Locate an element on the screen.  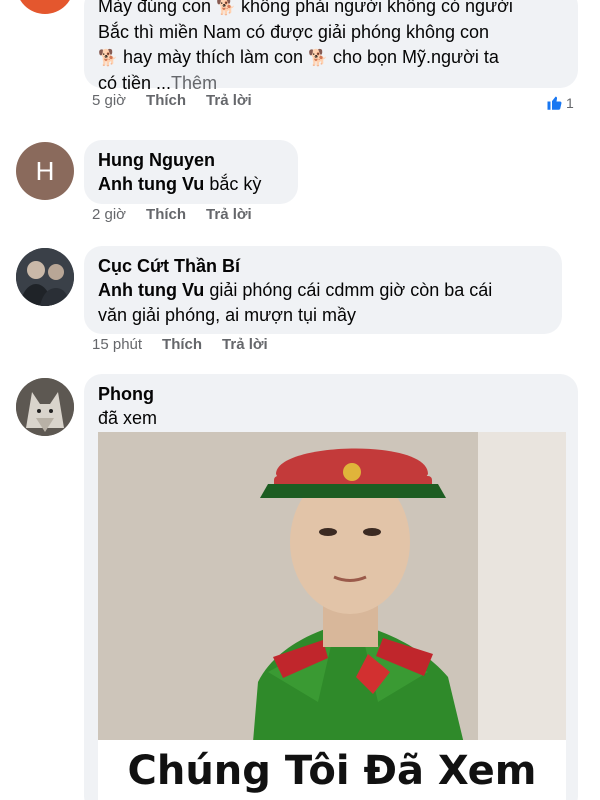
author-name: Cục Cứt Thần Bí is located at coordinates (323, 266).